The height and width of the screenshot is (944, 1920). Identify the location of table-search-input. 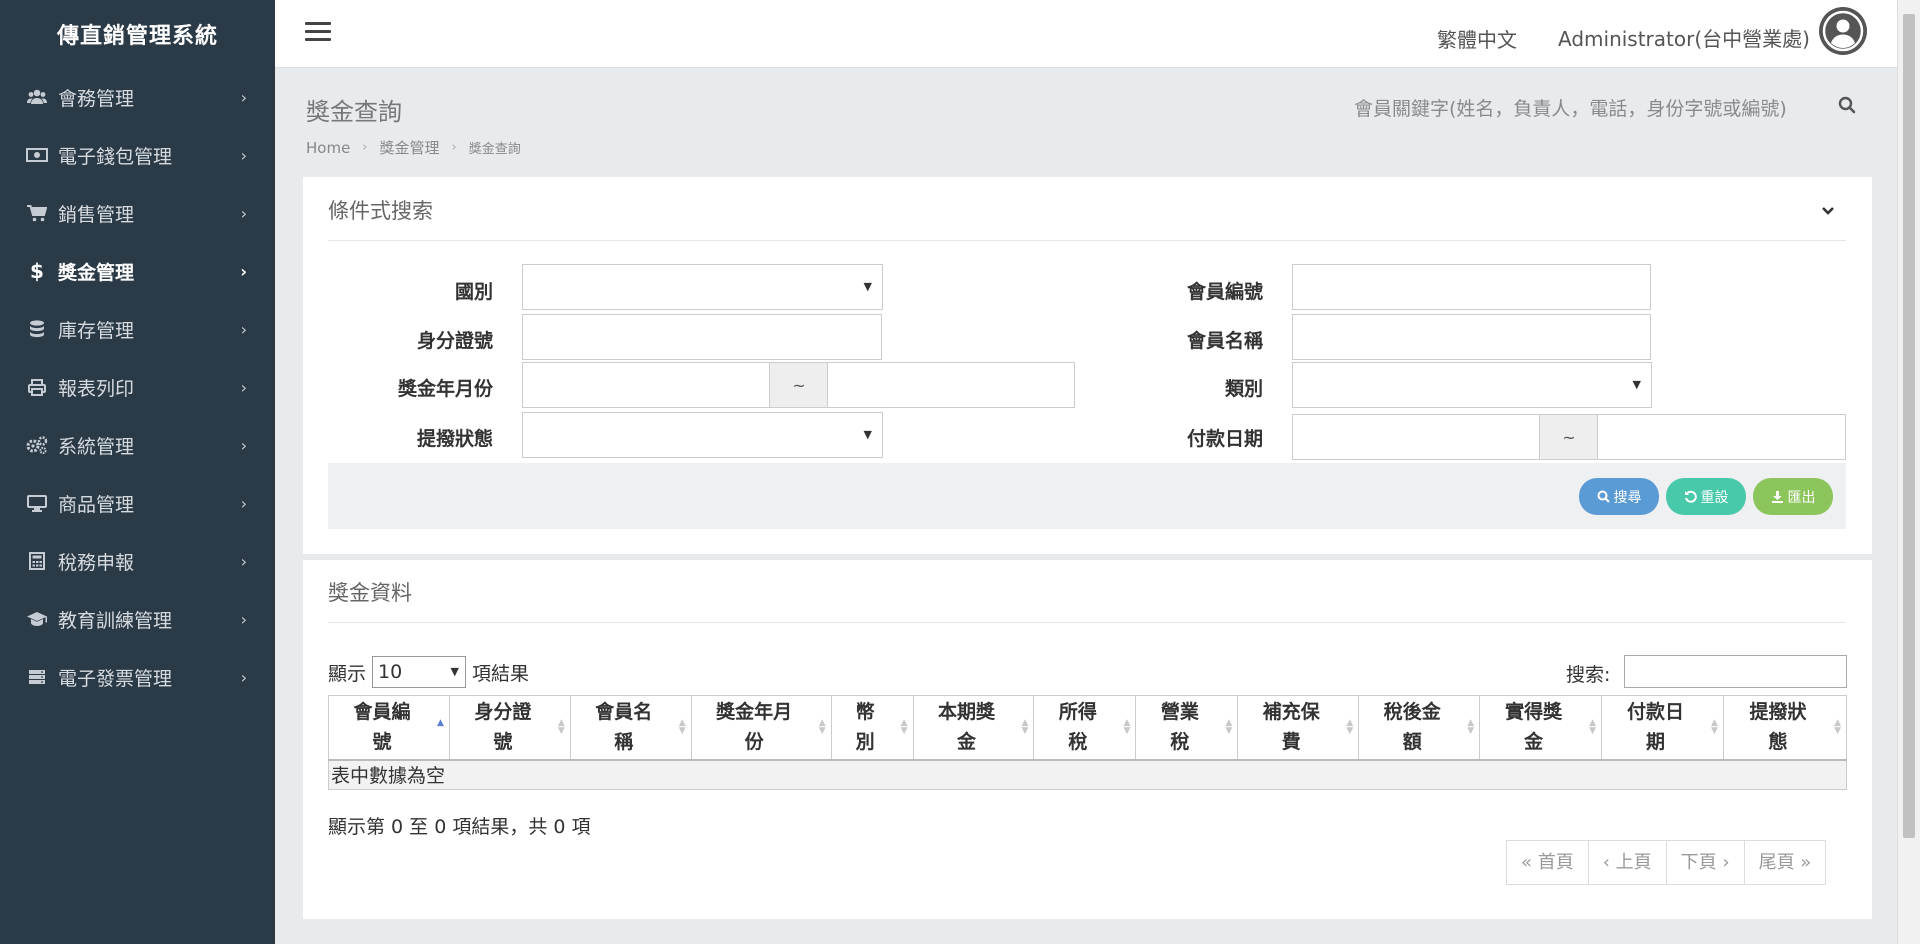
(1735, 671).